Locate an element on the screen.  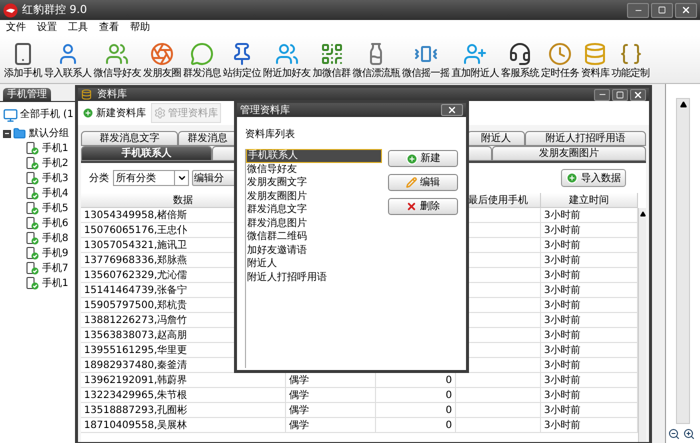
toolbar-button: 定时任务 is located at coordinates (560, 60).